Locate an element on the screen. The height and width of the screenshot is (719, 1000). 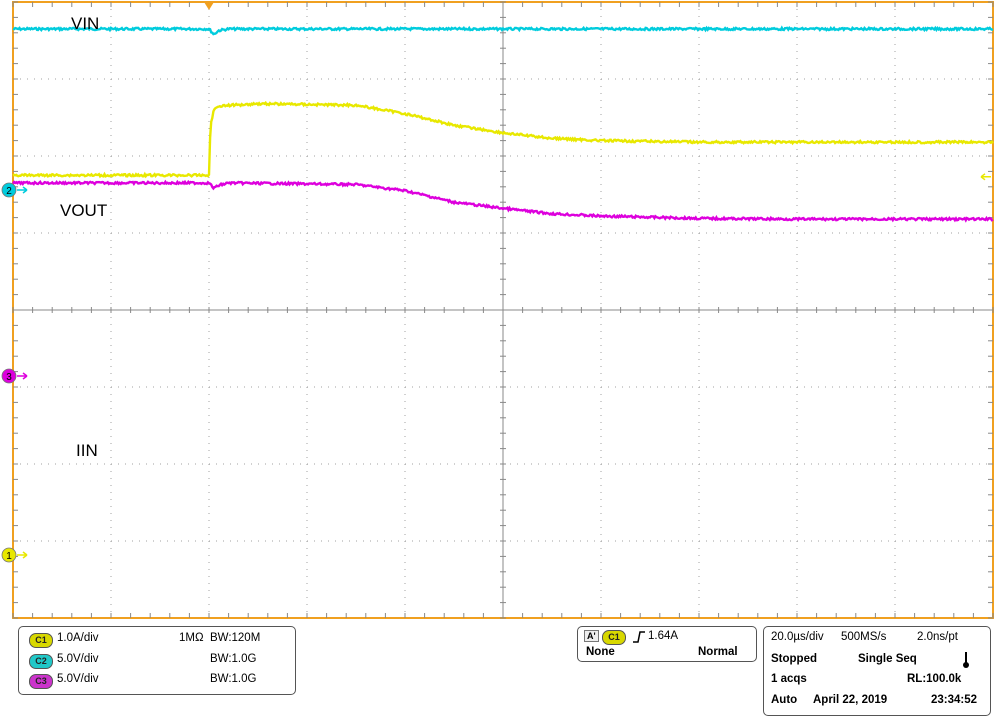
acquisition-count: 1 acqs is located at coordinates (789, 679).